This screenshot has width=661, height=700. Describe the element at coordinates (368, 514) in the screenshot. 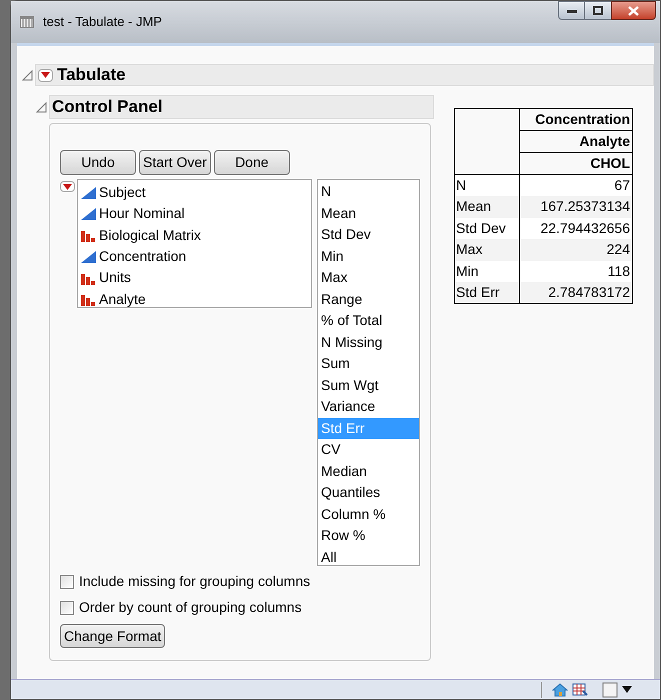

I see `statistic-item: Column %` at that location.